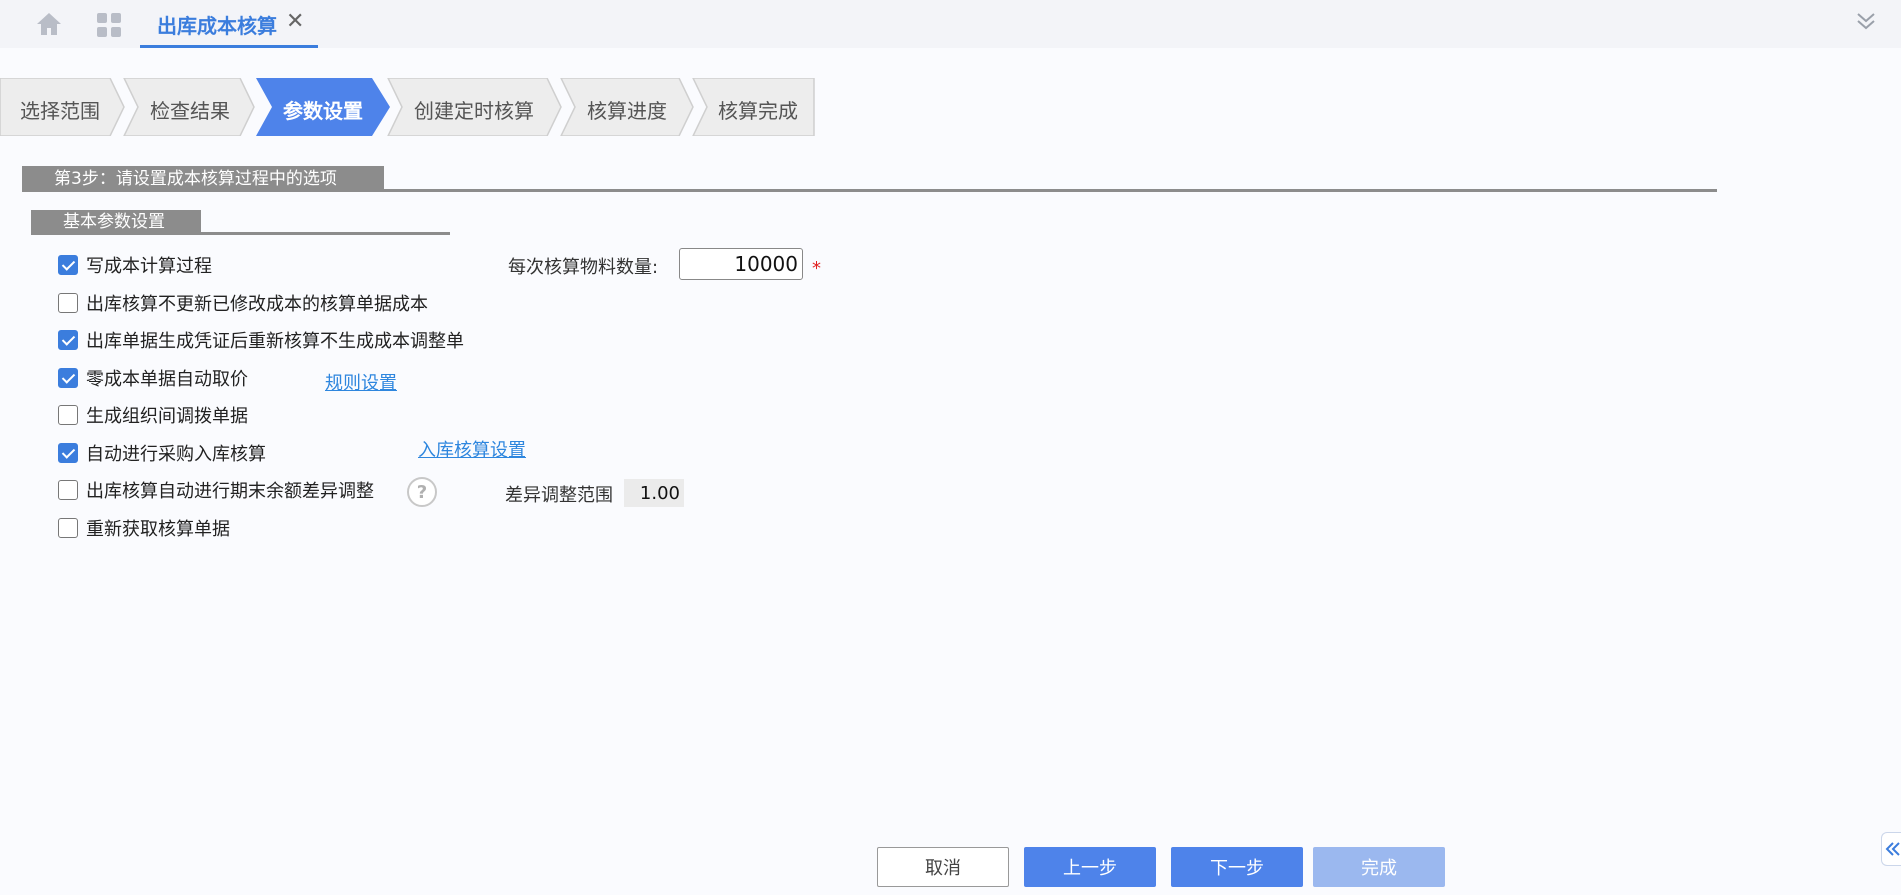 The image size is (1901, 895). Describe the element at coordinates (472, 449) in the screenshot. I see `inbound-settings-link: 入库核算设置` at that location.